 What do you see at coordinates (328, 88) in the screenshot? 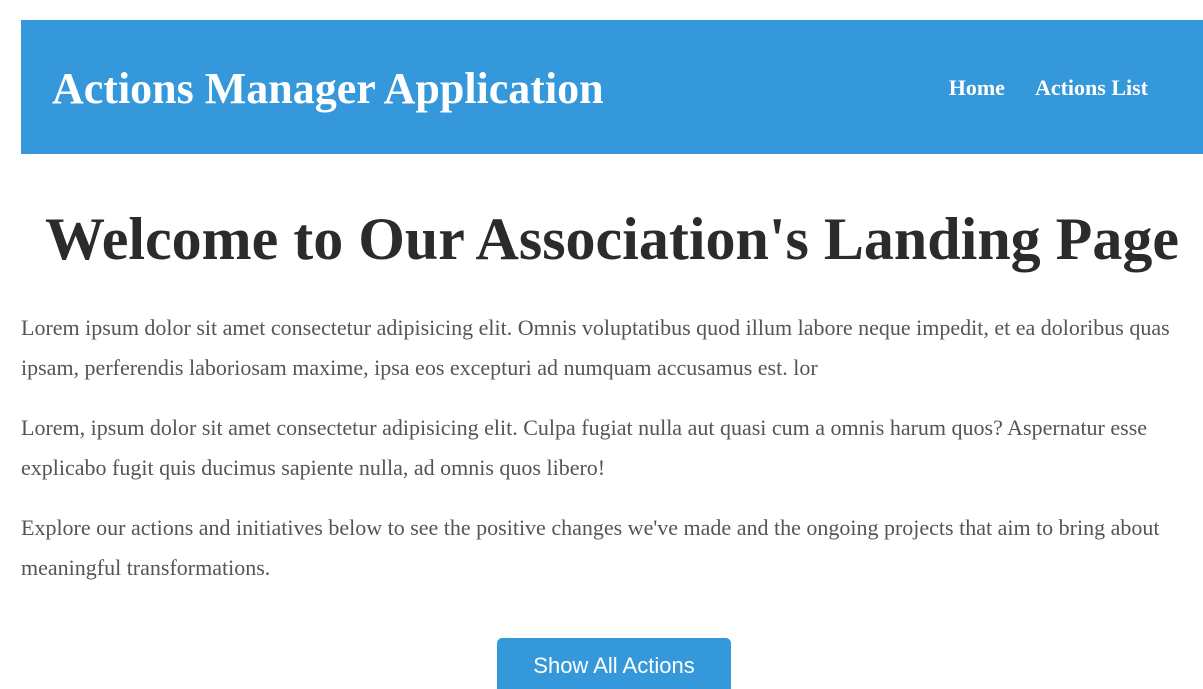
I see `app-title: Actions Manager Application` at bounding box center [328, 88].